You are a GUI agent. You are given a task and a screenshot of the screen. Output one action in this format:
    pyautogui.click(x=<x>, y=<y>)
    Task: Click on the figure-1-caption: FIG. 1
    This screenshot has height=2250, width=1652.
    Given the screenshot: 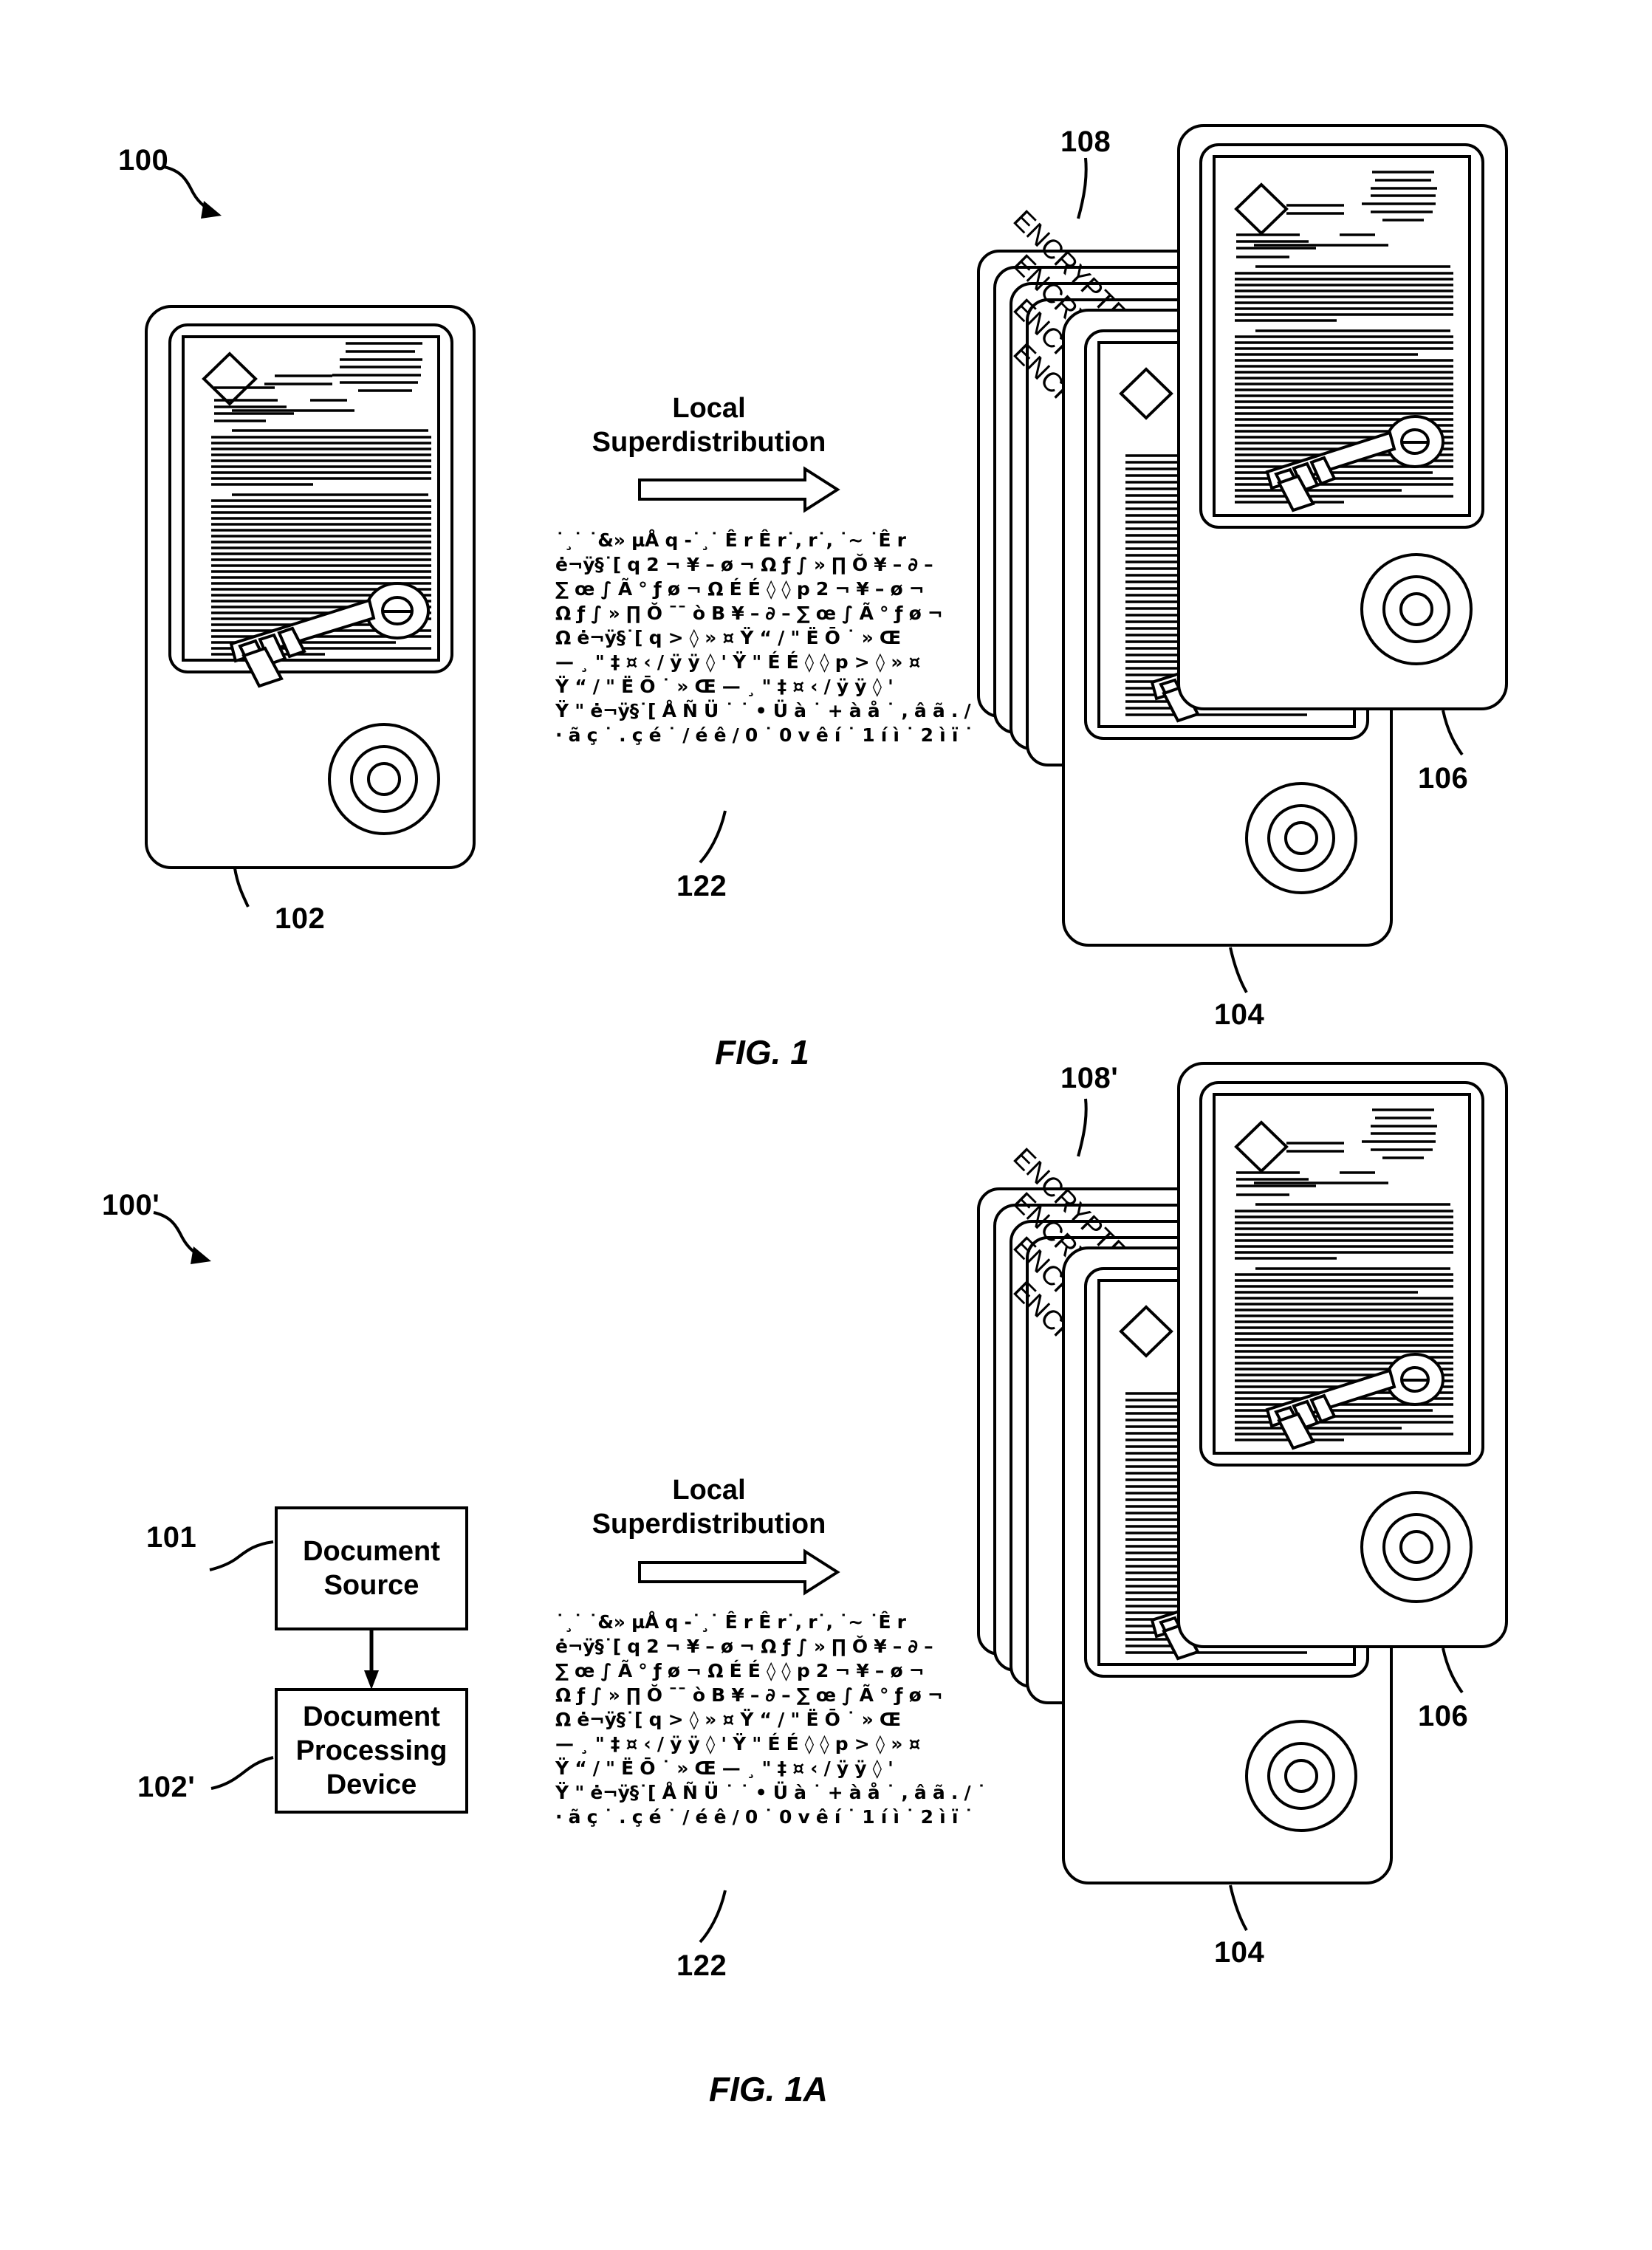 What is the action you would take?
    pyautogui.click(x=762, y=1052)
    